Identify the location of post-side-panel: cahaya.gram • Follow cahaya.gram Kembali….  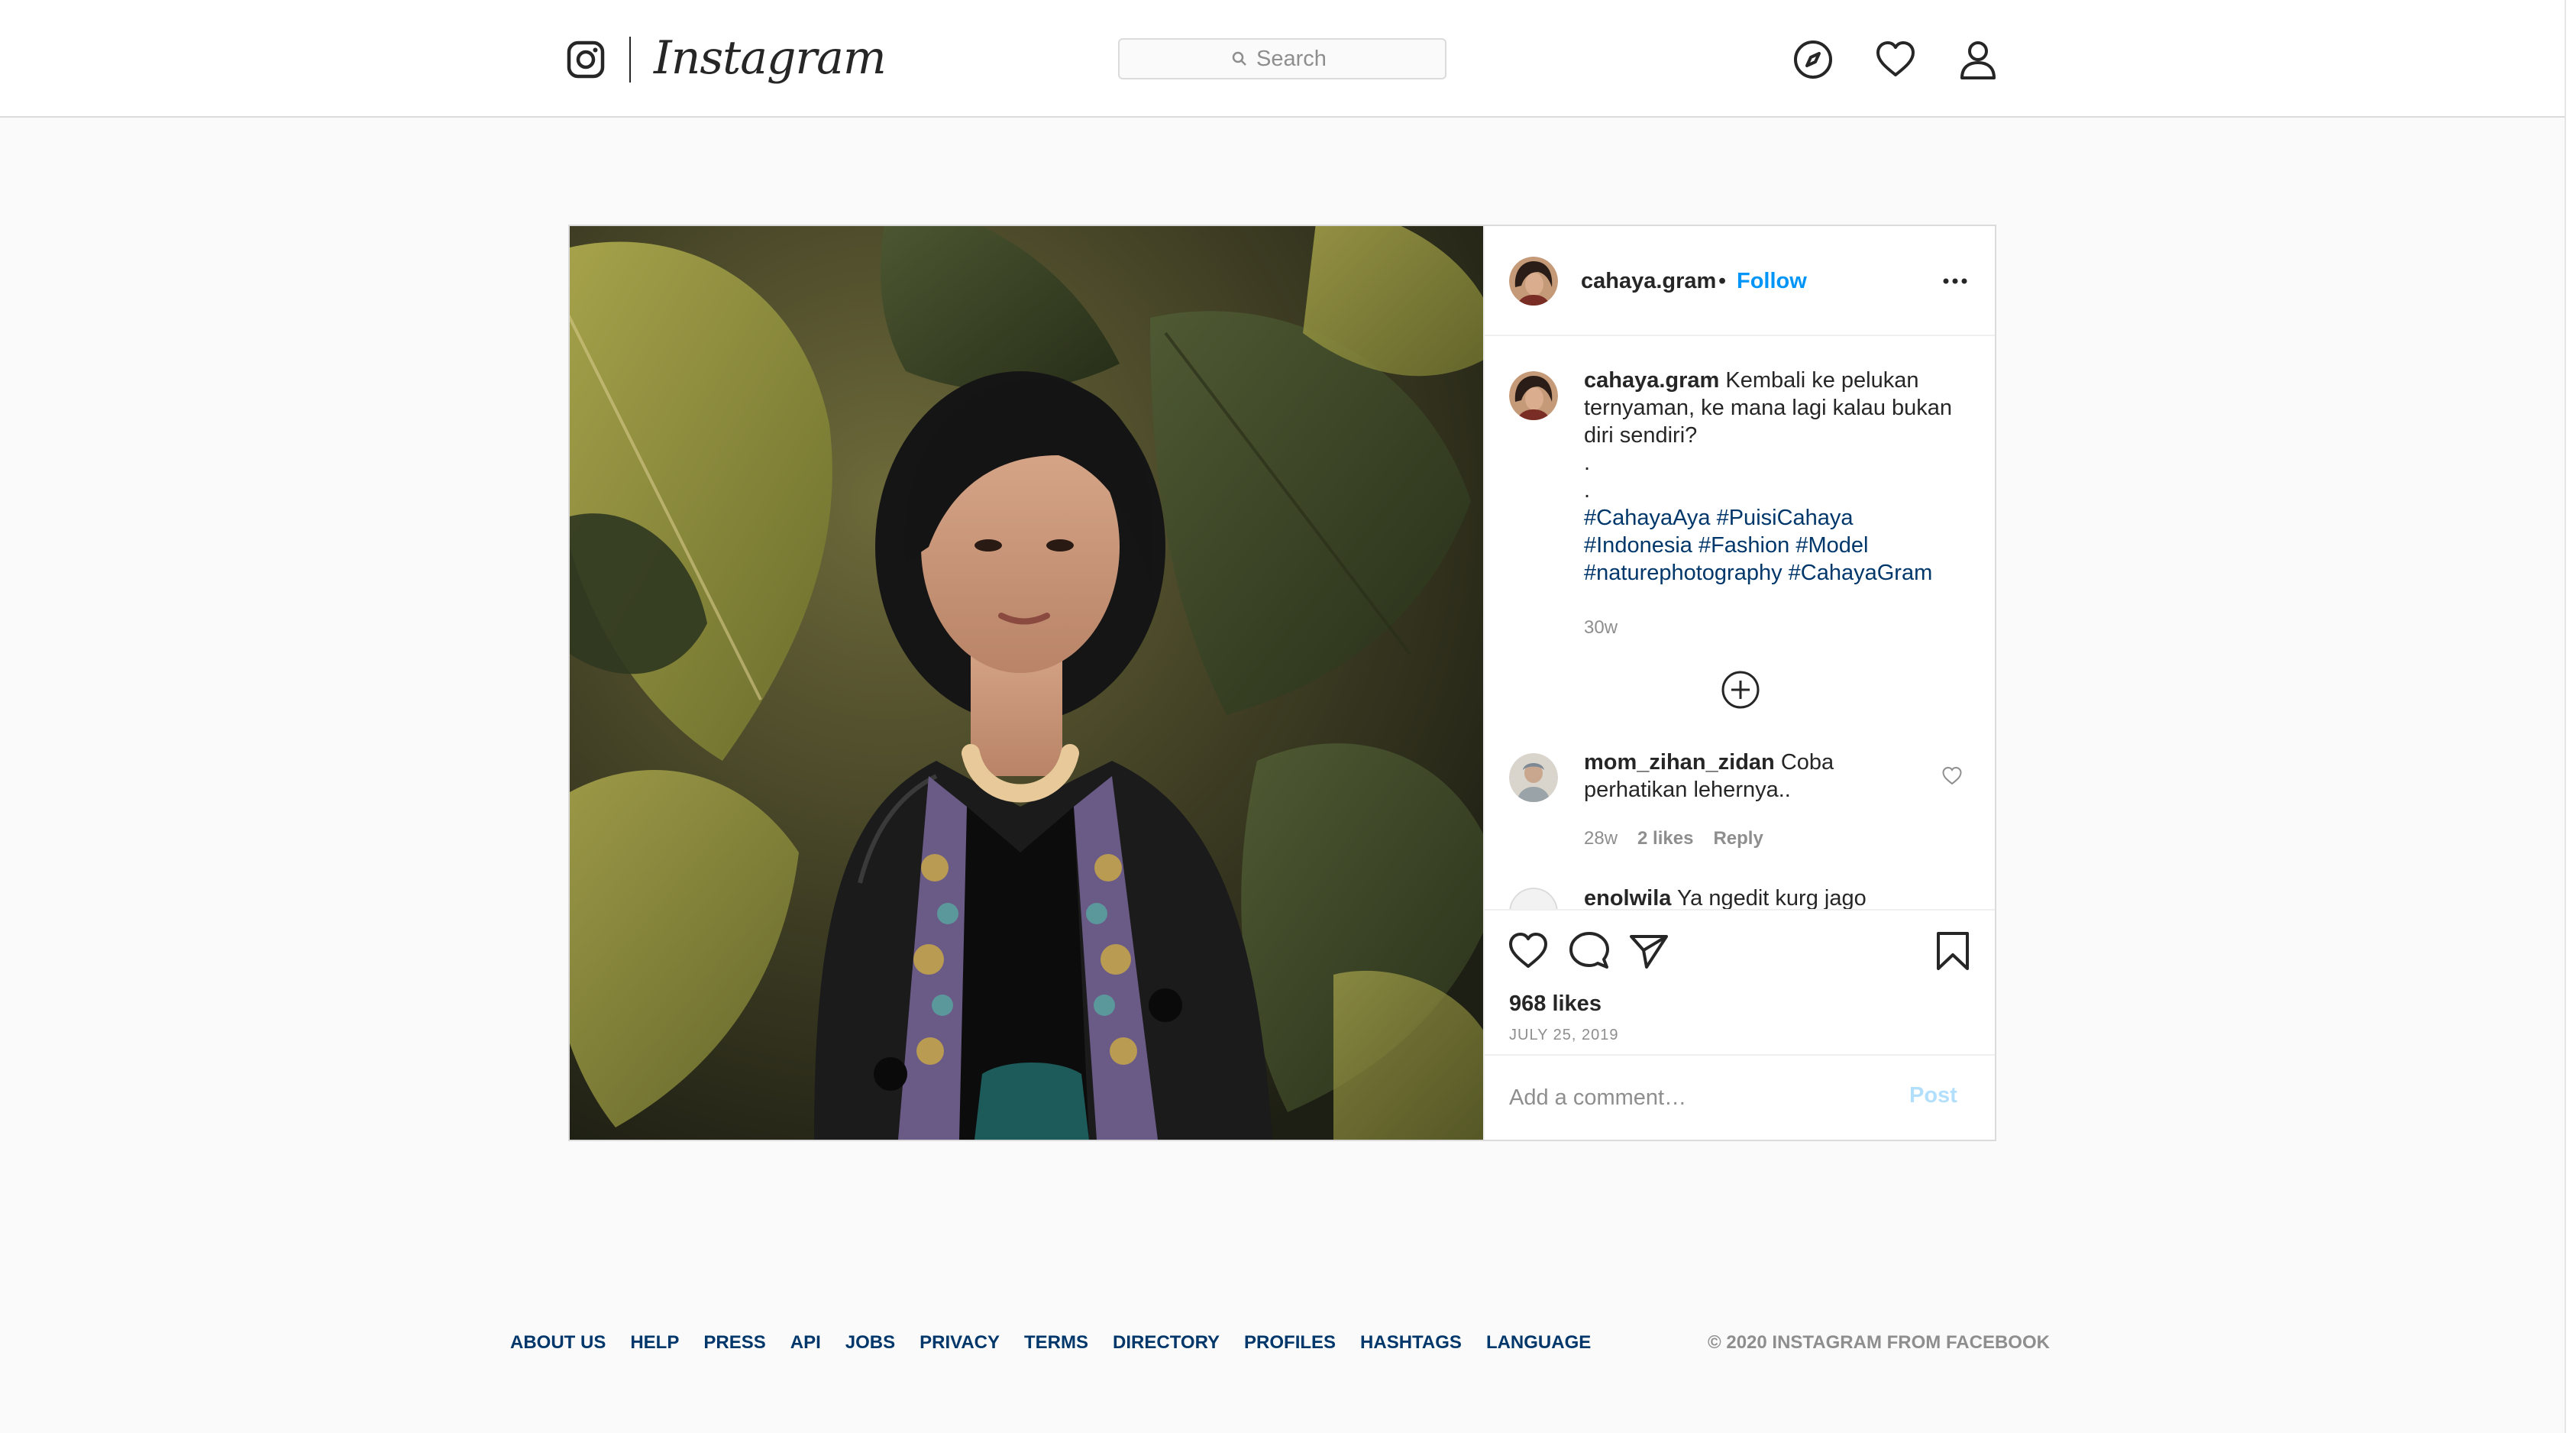
(1739, 683).